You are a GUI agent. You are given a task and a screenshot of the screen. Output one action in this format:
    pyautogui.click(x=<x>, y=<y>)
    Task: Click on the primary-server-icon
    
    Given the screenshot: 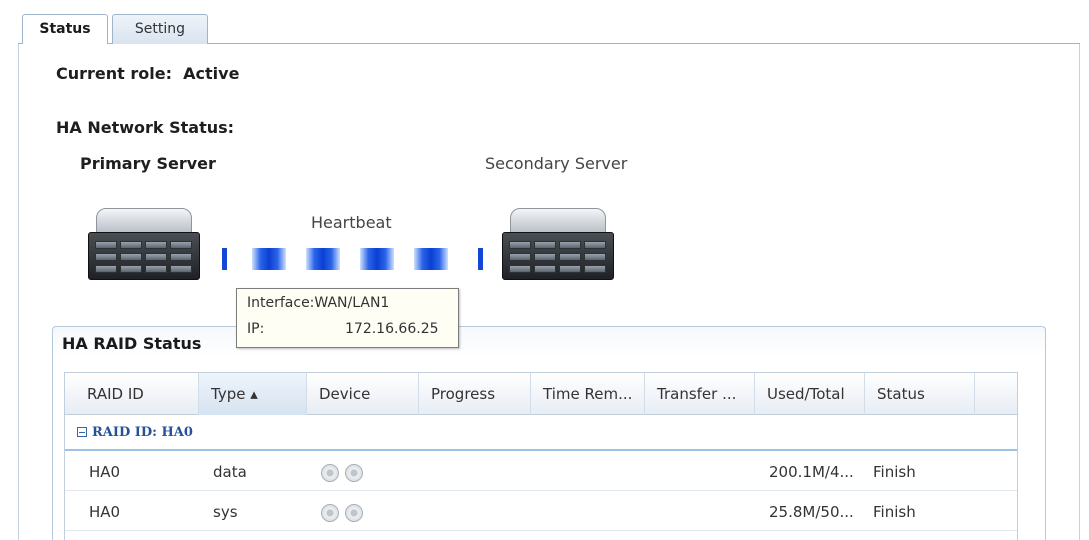 What is the action you would take?
    pyautogui.click(x=144, y=244)
    